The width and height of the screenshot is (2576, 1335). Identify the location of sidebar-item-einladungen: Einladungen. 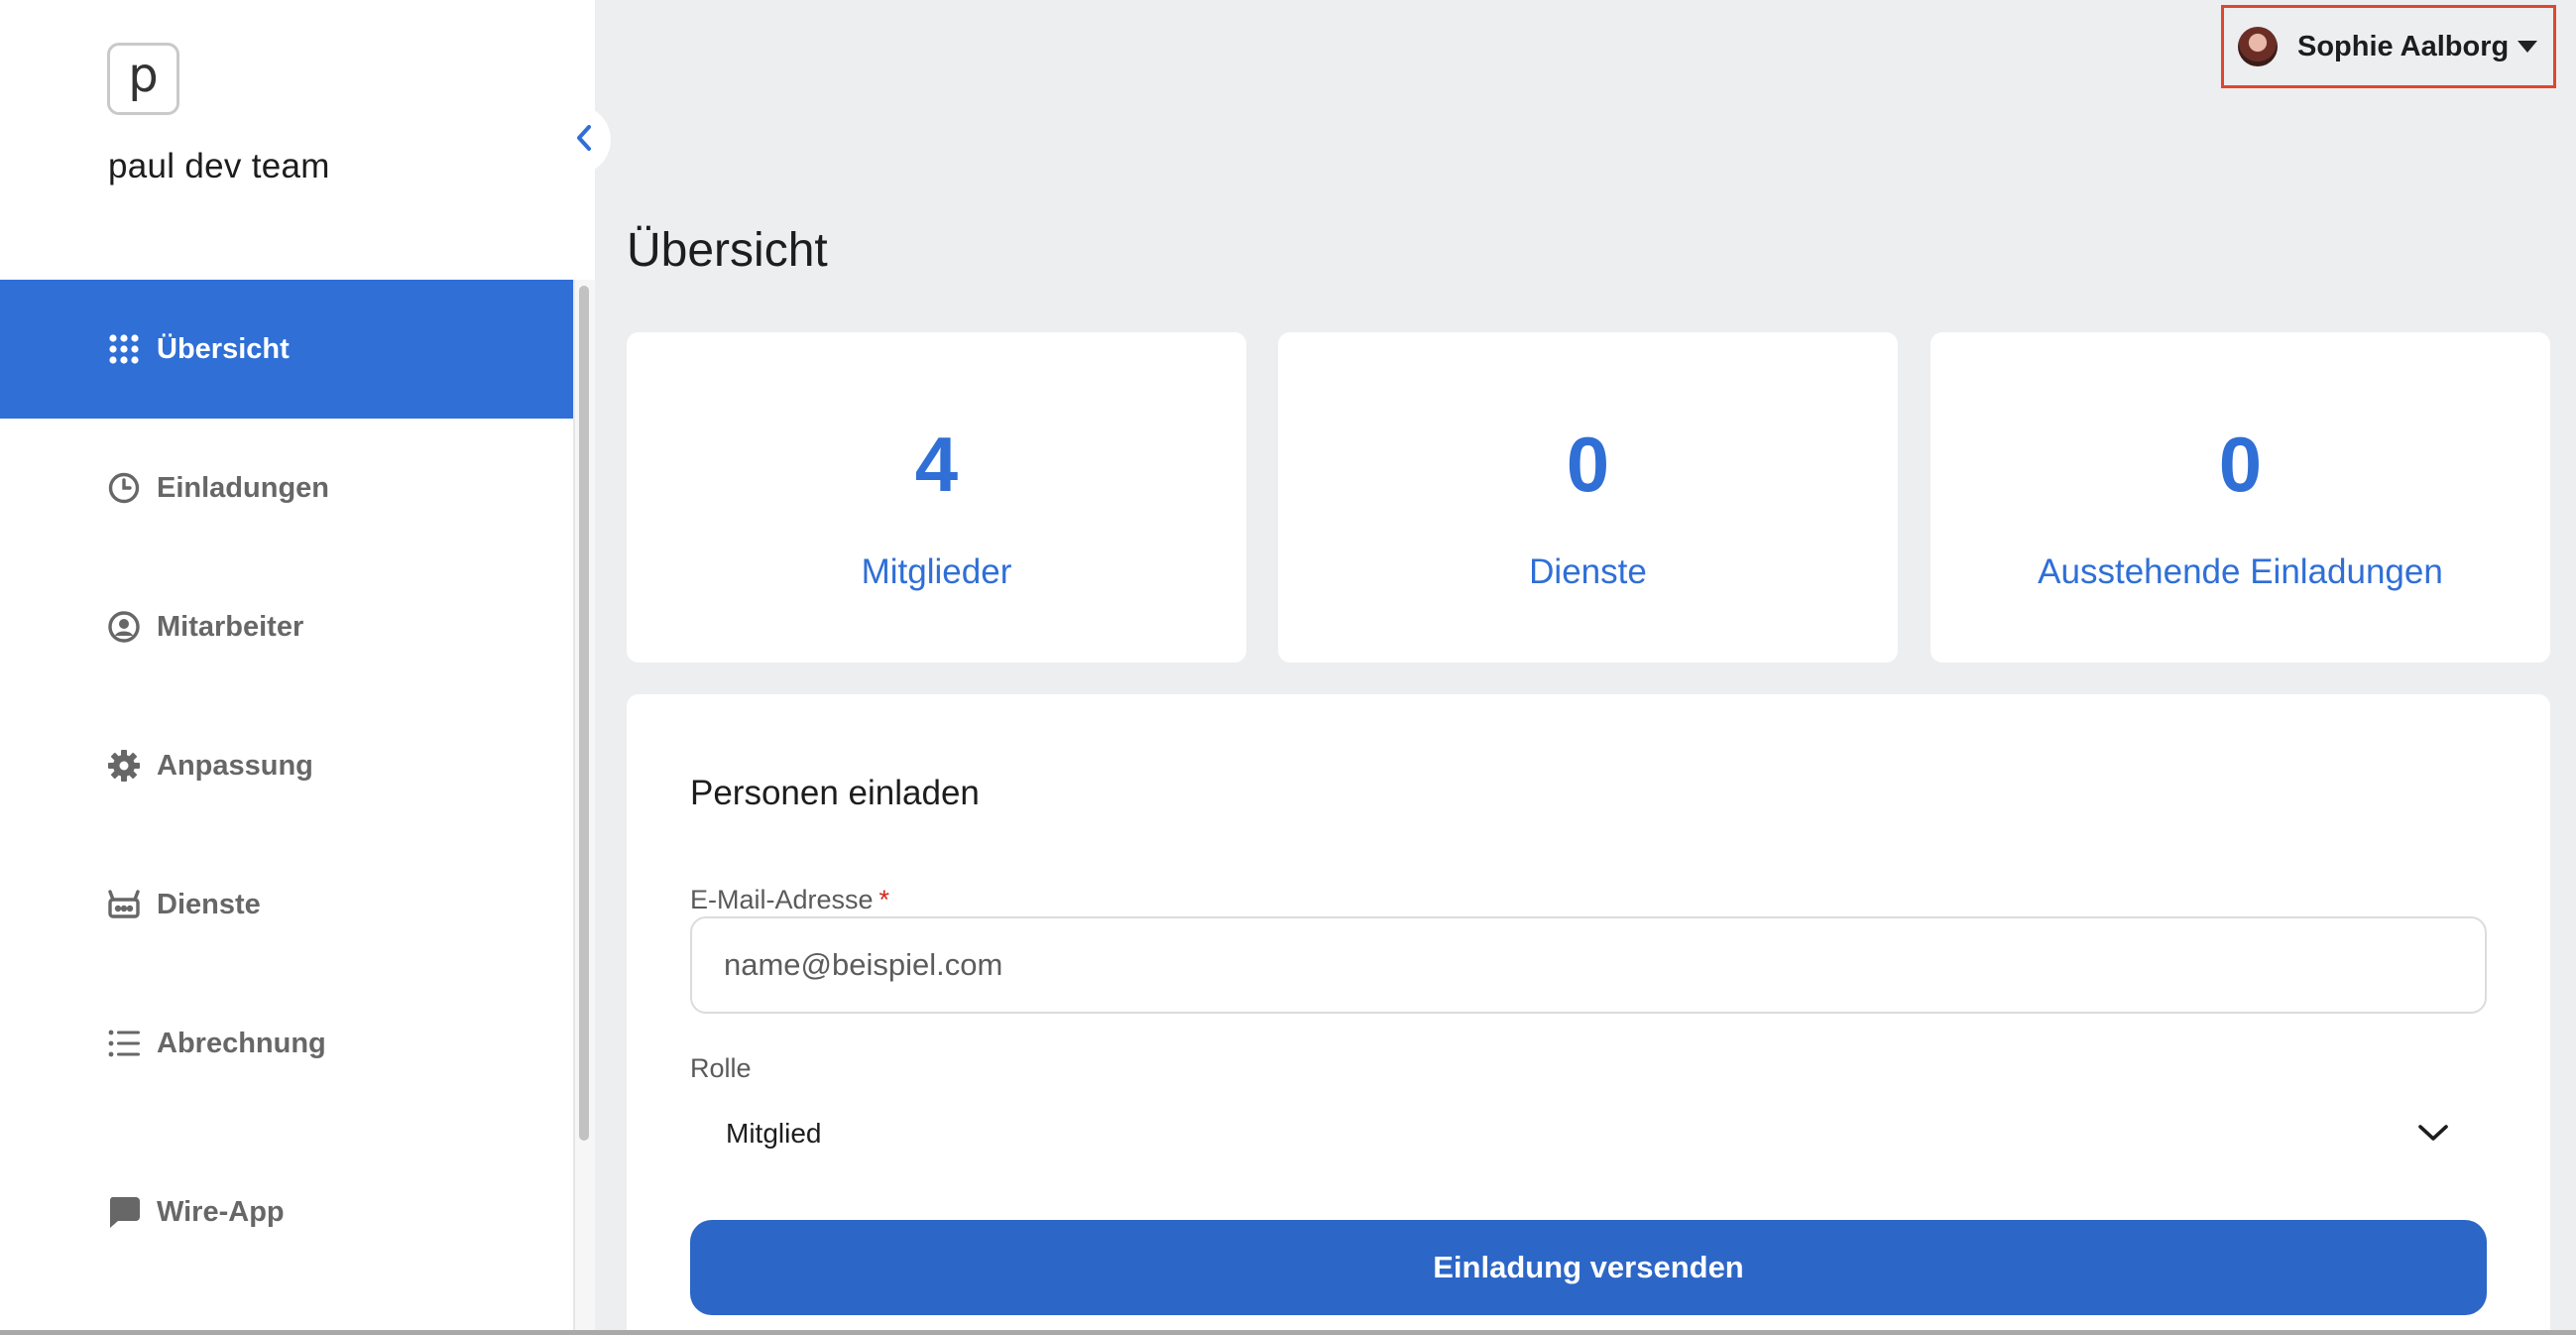
(287, 488).